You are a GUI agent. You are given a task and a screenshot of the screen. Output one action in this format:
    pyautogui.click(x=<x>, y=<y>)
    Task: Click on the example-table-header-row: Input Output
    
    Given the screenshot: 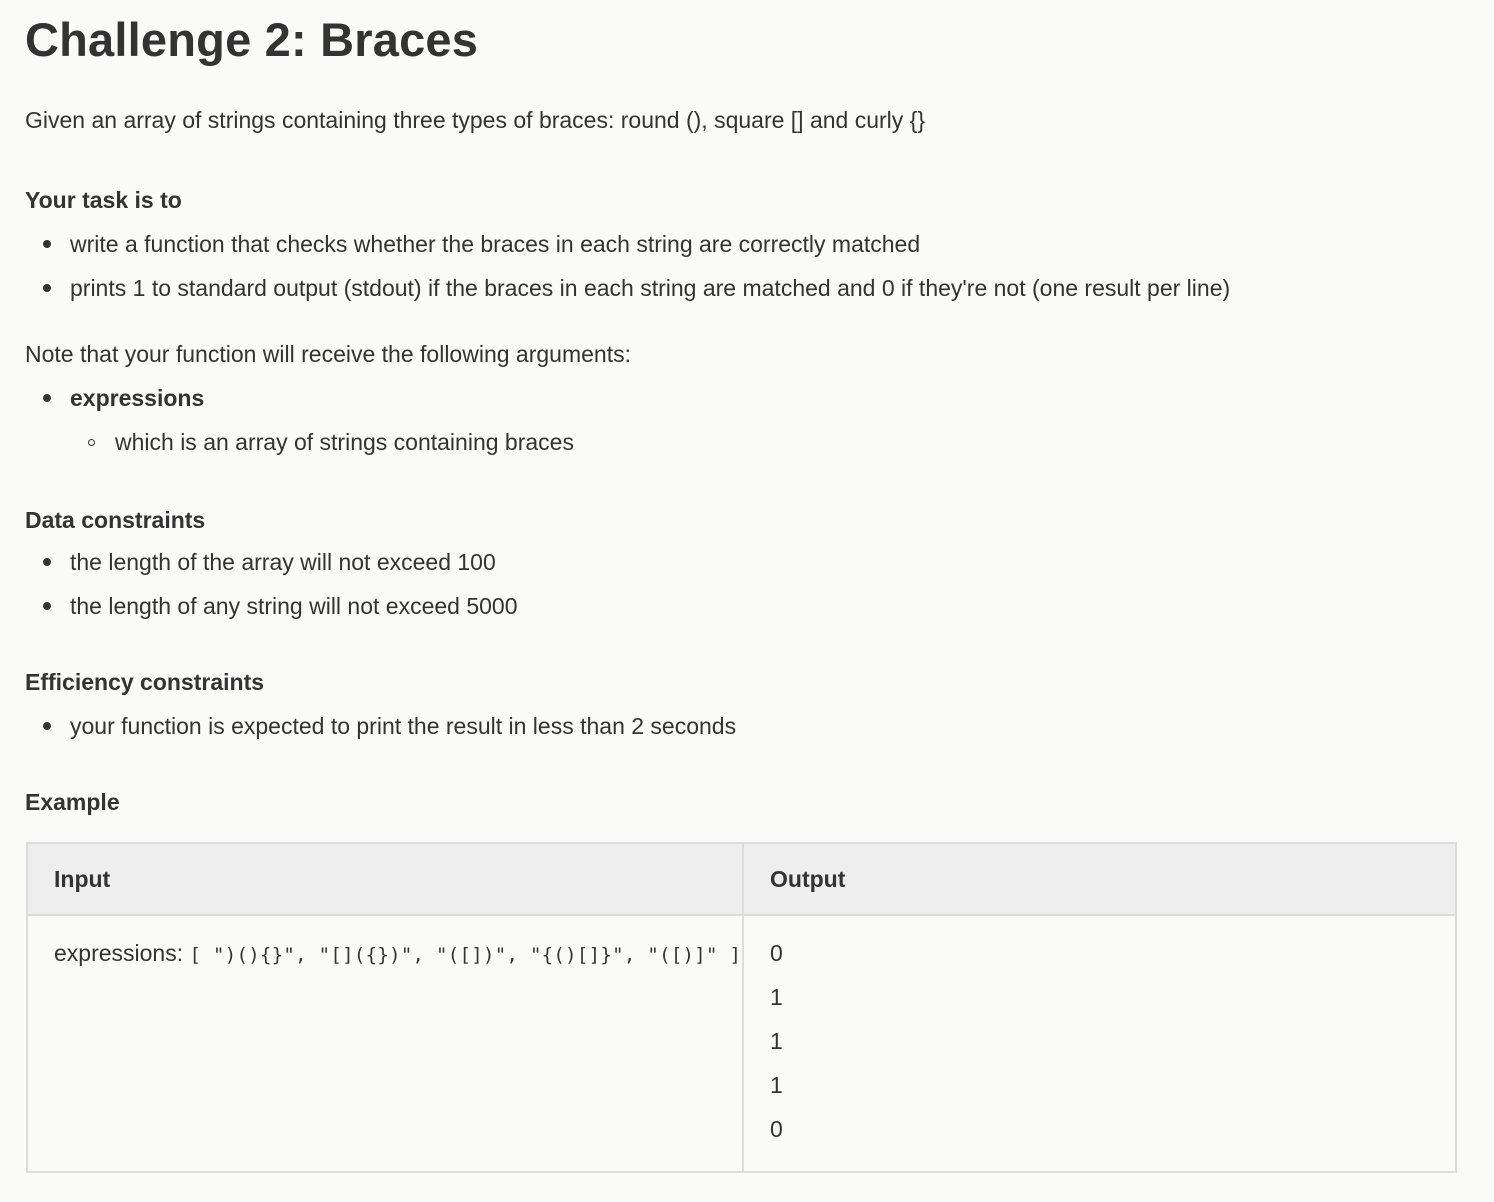 What is the action you would take?
    pyautogui.click(x=741, y=879)
    